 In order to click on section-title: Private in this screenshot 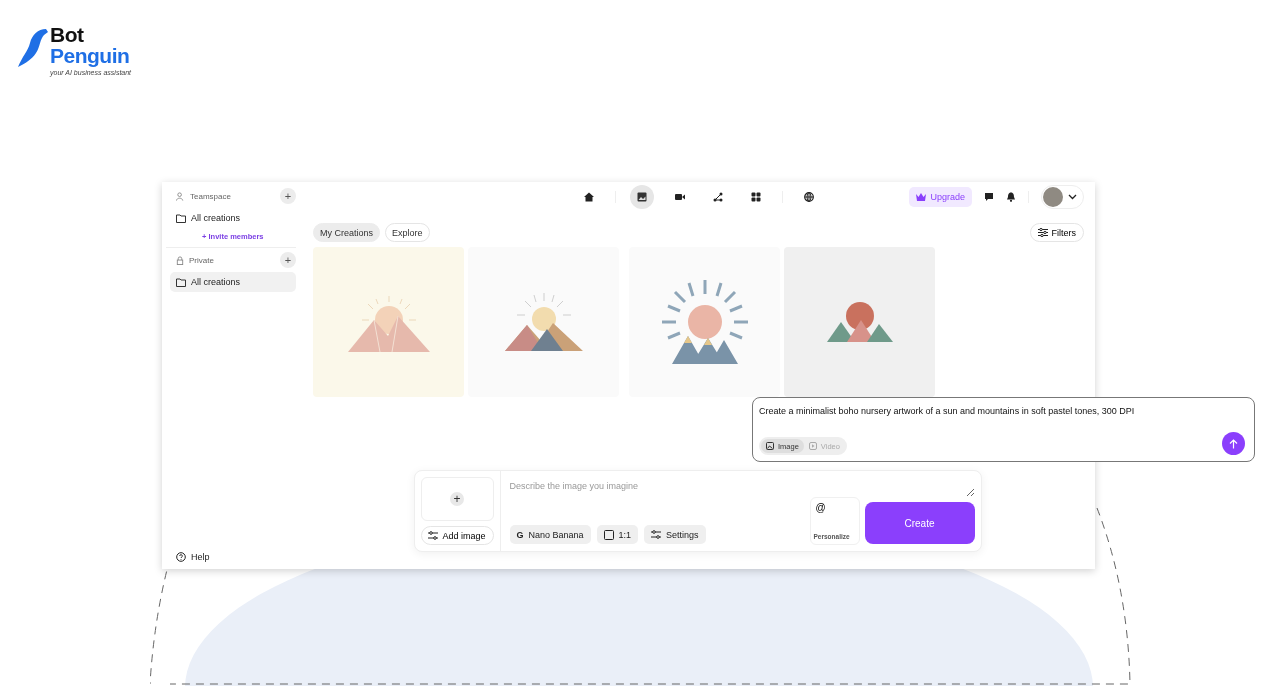, I will do `click(202, 260)`.